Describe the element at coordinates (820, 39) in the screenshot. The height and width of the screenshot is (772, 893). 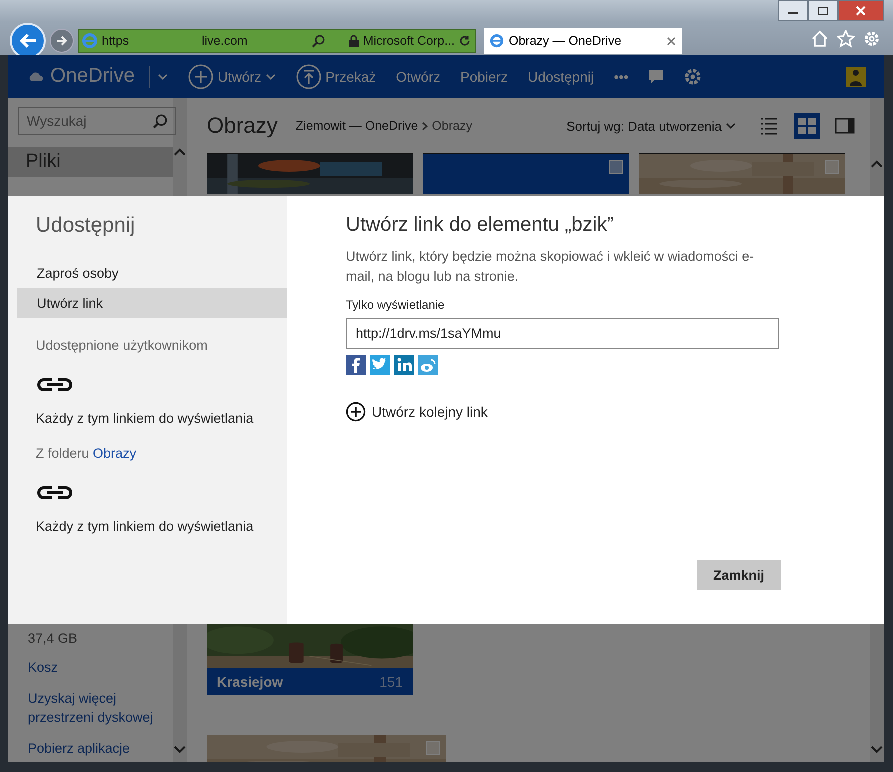
I see `home-icon` at that location.